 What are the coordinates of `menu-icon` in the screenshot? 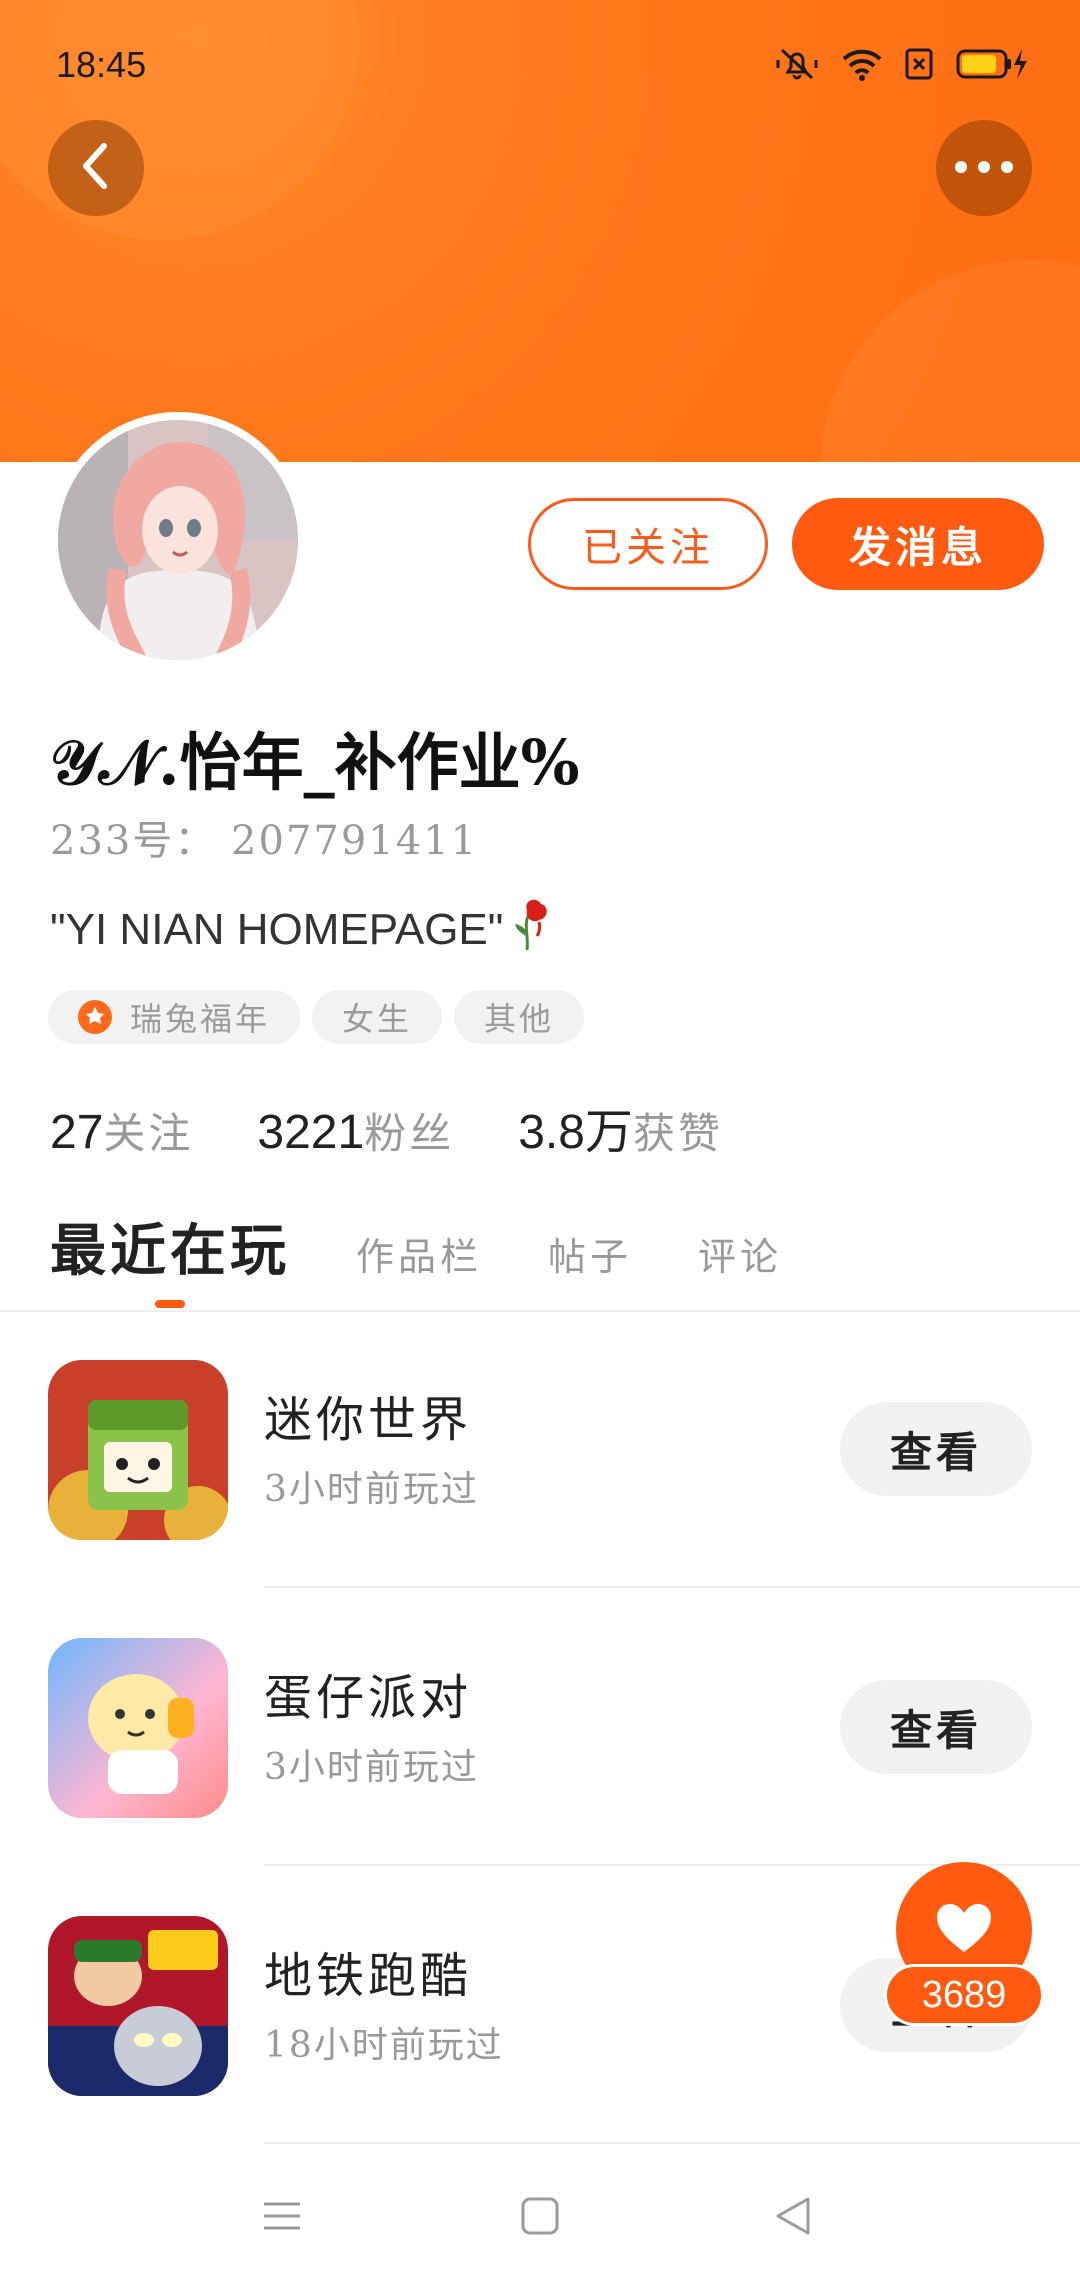 It's located at (282, 2218).